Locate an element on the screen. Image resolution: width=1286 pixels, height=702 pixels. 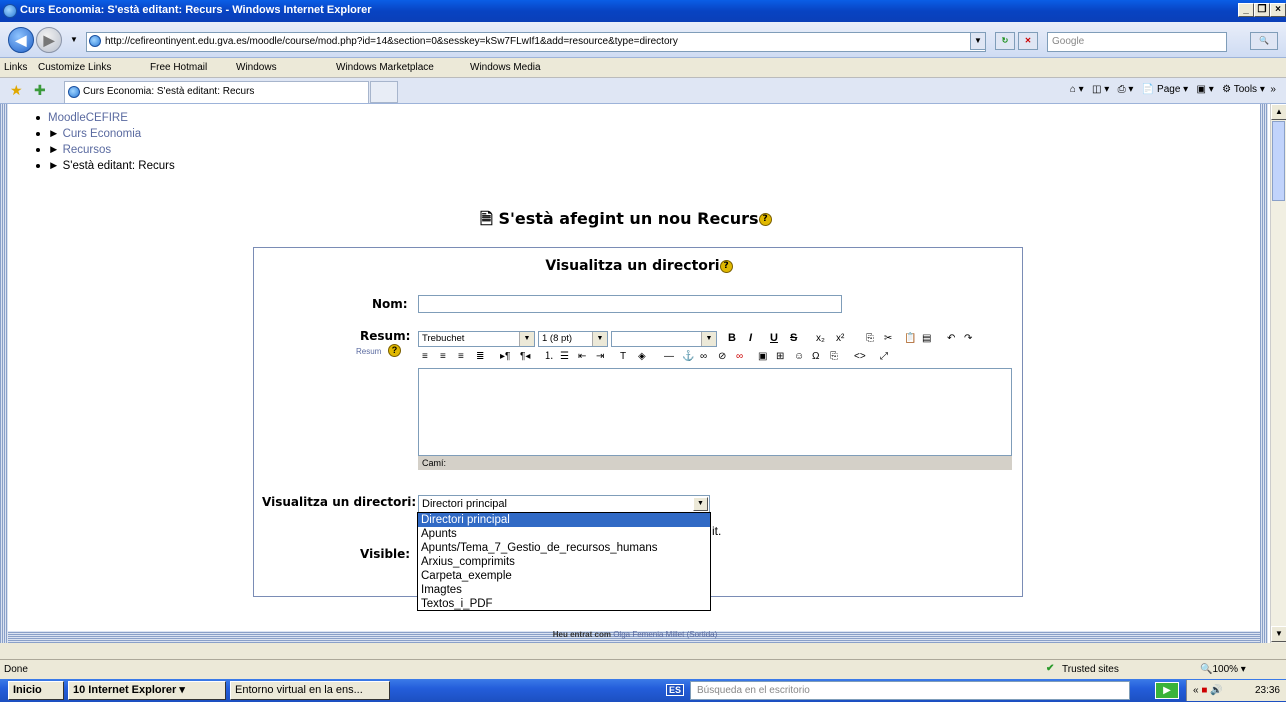
undo-icon: ↶ is located at coordinates (951, 339).